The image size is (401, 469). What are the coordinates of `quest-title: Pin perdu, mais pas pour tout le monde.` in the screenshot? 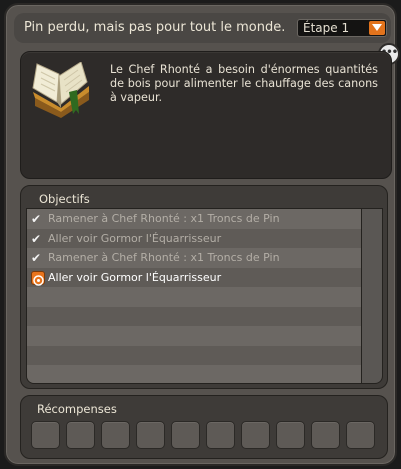 It's located at (155, 27).